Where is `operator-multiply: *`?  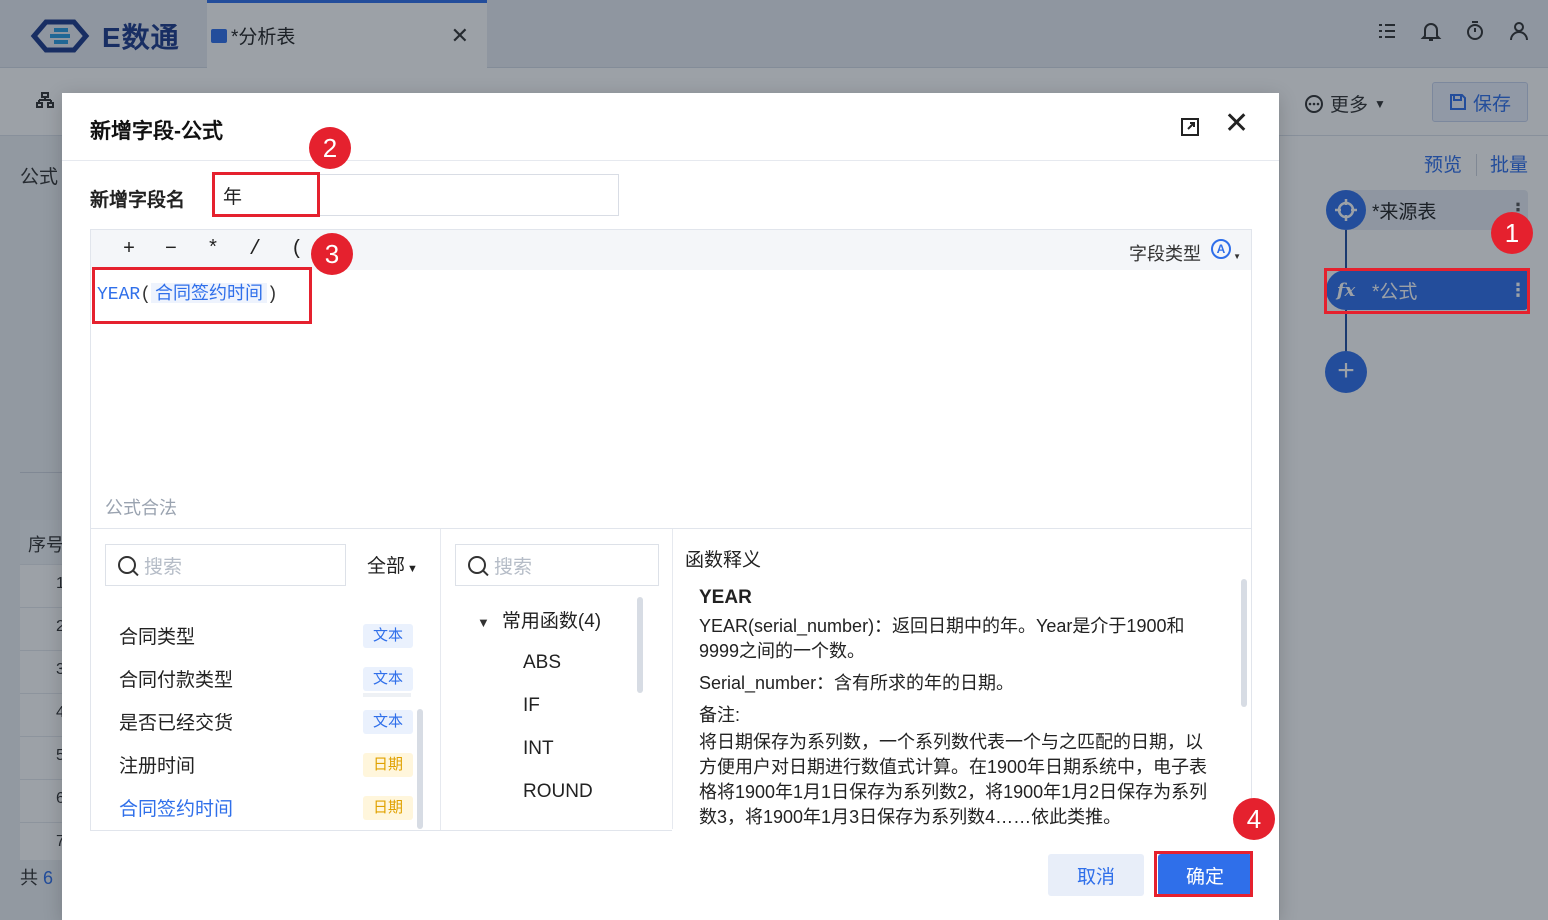
operator-multiply: * is located at coordinates (213, 249).